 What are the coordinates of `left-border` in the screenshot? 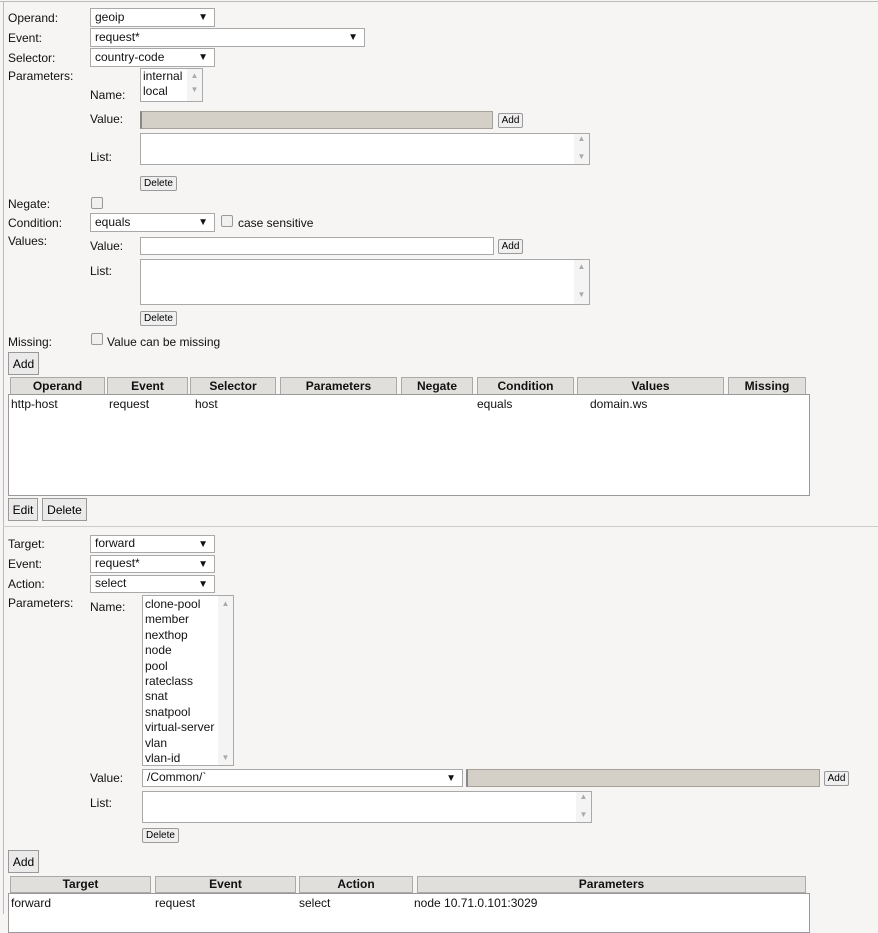 It's located at (3, 457).